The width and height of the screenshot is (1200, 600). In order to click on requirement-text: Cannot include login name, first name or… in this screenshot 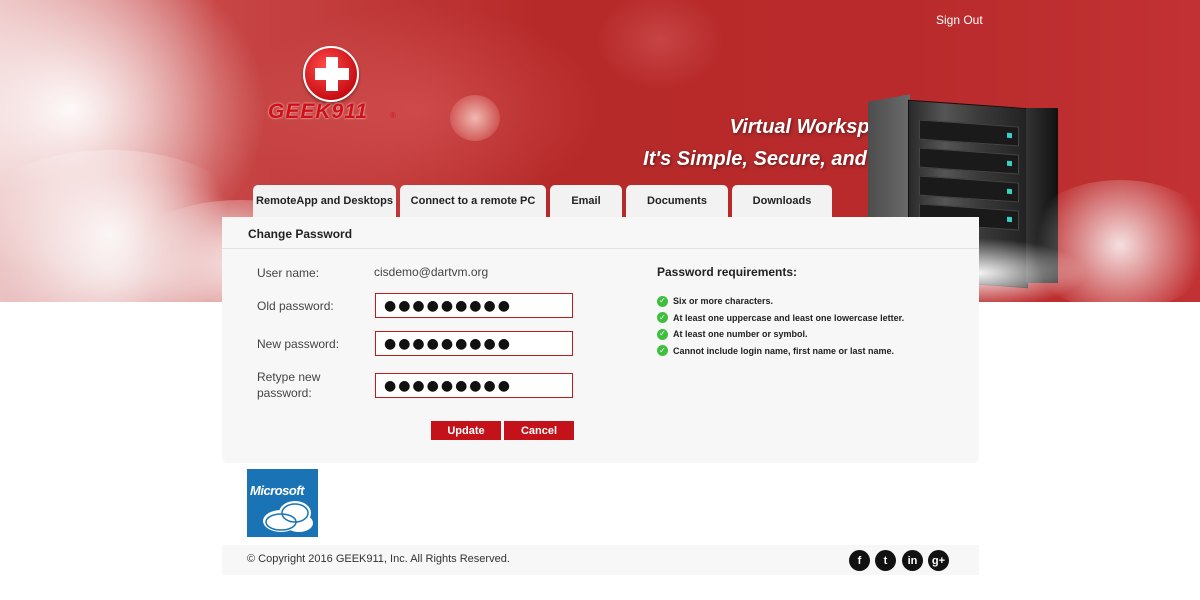, I will do `click(784, 350)`.